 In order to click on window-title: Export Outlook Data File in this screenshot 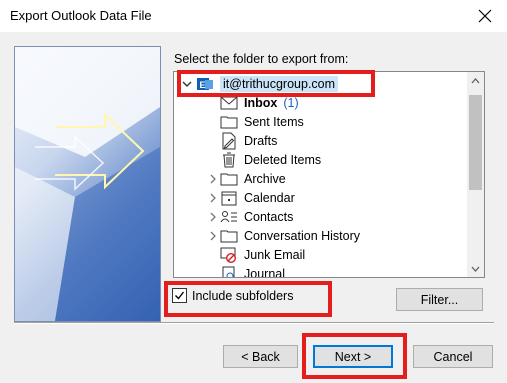, I will do `click(81, 15)`.